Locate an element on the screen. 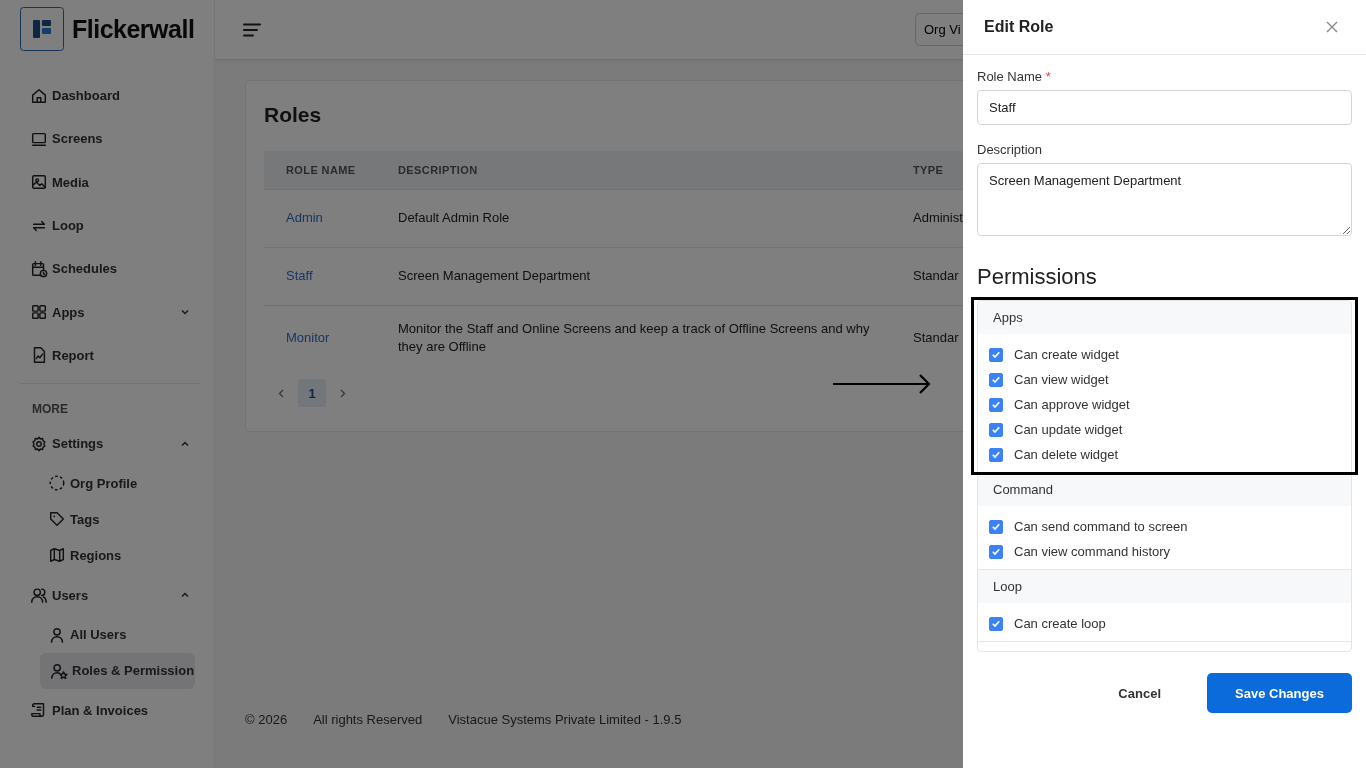 The height and width of the screenshot is (768, 1366). footer-text: Vistacue Systems Private Limited - 1.9.5 is located at coordinates (565, 719).